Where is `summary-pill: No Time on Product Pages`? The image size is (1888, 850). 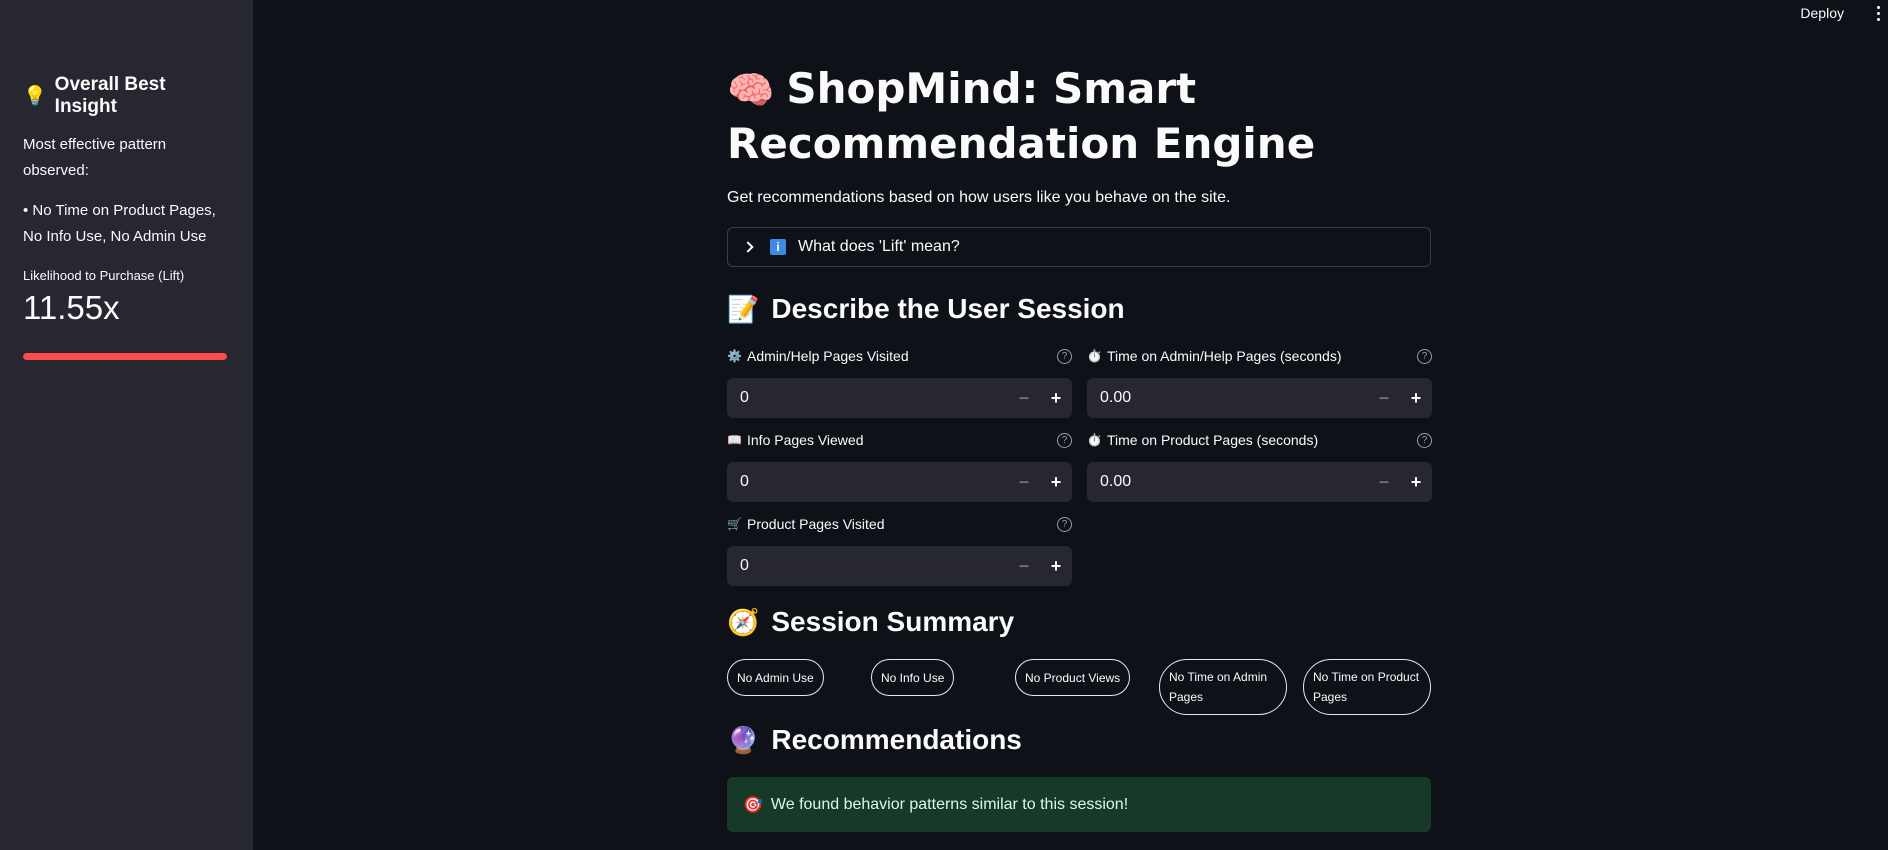
summary-pill: No Time on Product Pages is located at coordinates (1367, 687).